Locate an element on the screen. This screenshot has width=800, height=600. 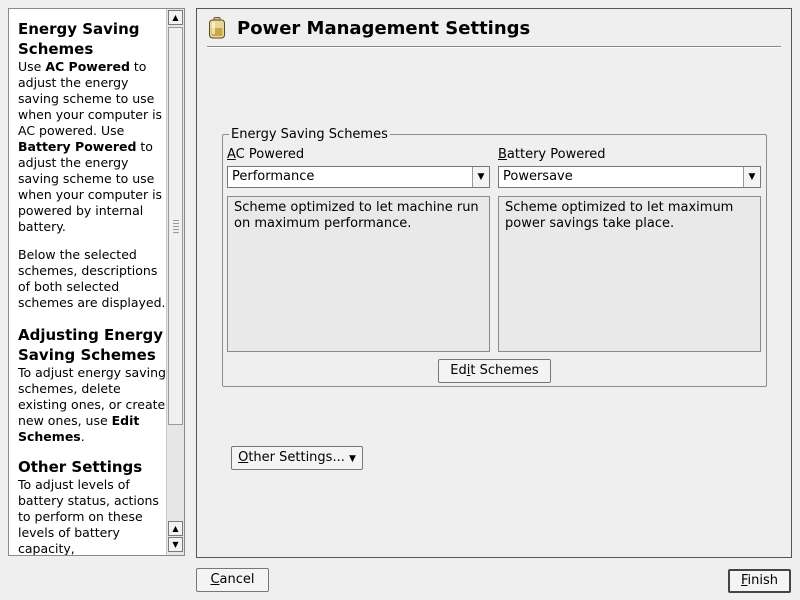
scroll-down-button: ▼ is located at coordinates (175, 544).